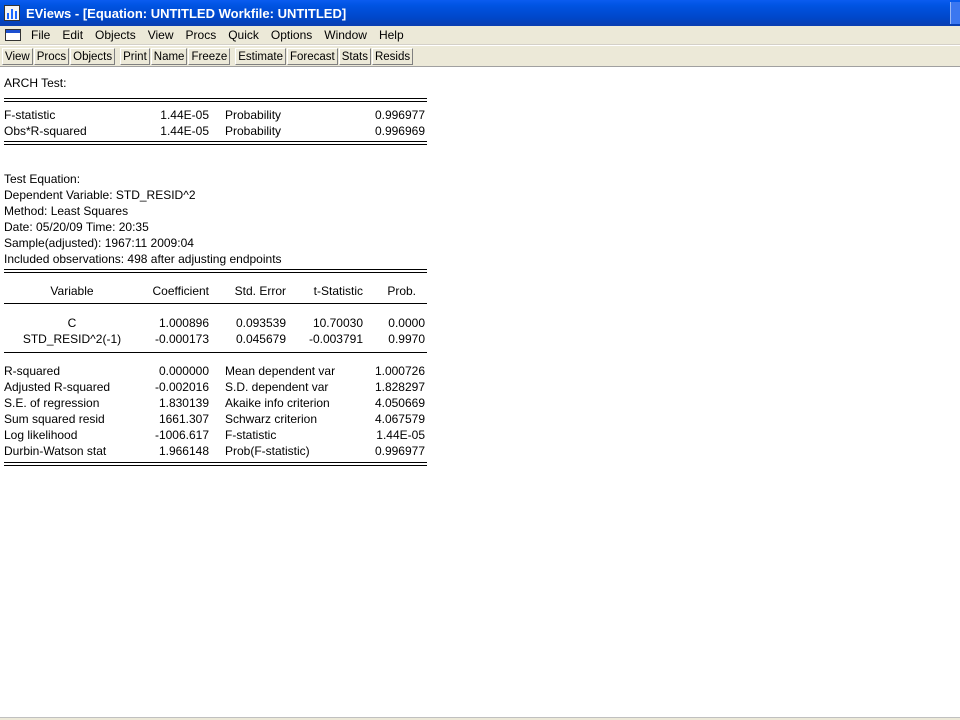  What do you see at coordinates (54, 419) in the screenshot?
I see `stat-label: Sum squared resid` at bounding box center [54, 419].